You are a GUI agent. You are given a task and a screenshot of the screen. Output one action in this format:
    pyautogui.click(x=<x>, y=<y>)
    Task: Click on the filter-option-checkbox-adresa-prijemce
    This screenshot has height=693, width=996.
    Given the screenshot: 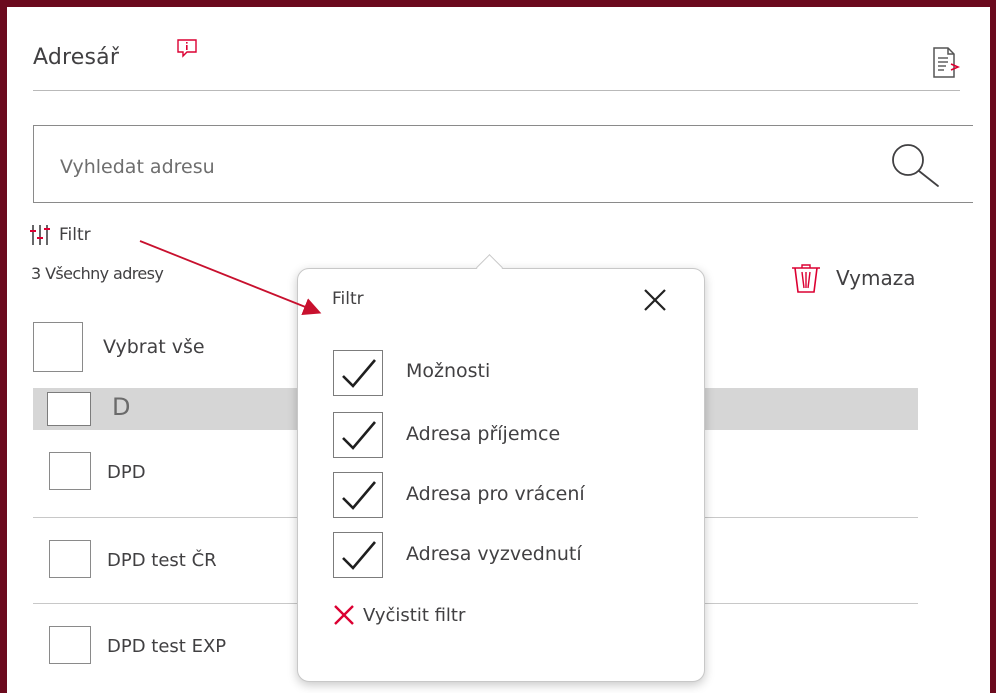 What is the action you would take?
    pyautogui.click(x=358, y=435)
    